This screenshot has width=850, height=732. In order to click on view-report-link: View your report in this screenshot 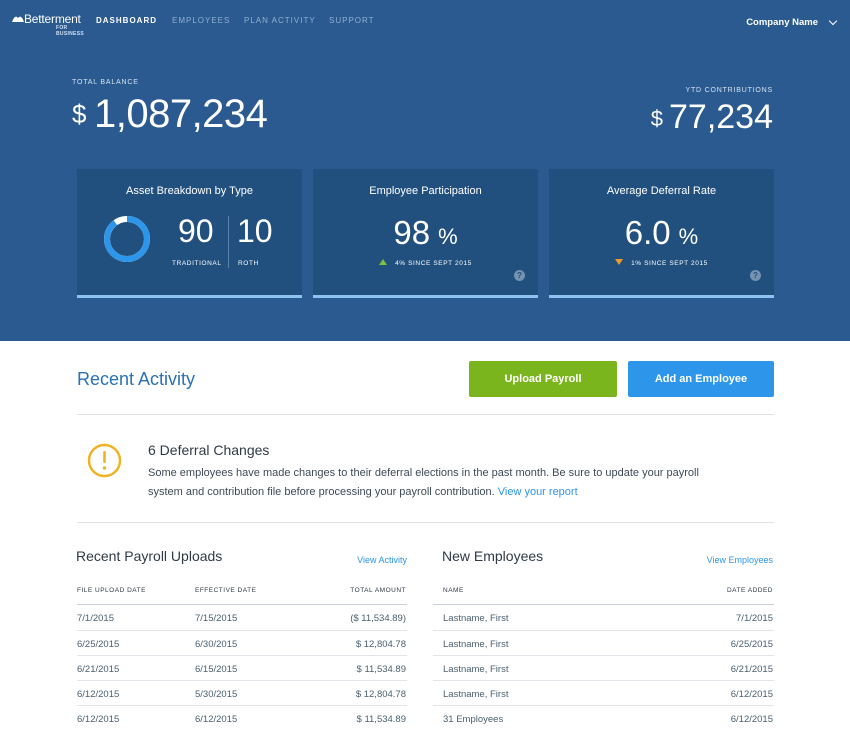, I will do `click(538, 492)`.